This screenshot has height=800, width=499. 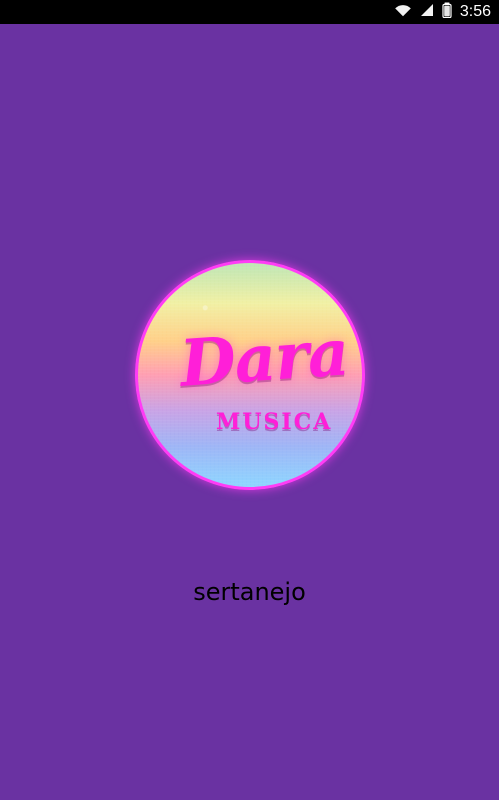 What do you see at coordinates (447, 12) in the screenshot?
I see `battery-icon` at bounding box center [447, 12].